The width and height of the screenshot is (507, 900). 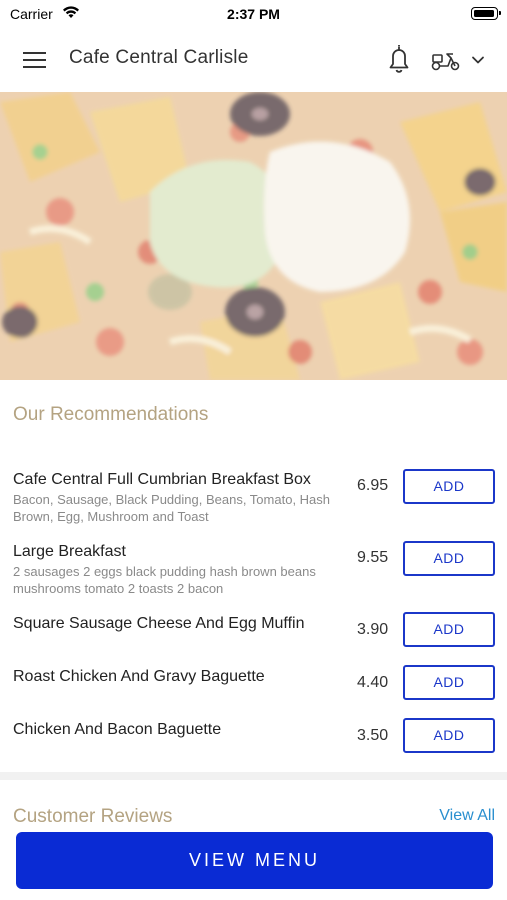 I want to click on item-name: Large Breakfast, so click(x=69, y=551).